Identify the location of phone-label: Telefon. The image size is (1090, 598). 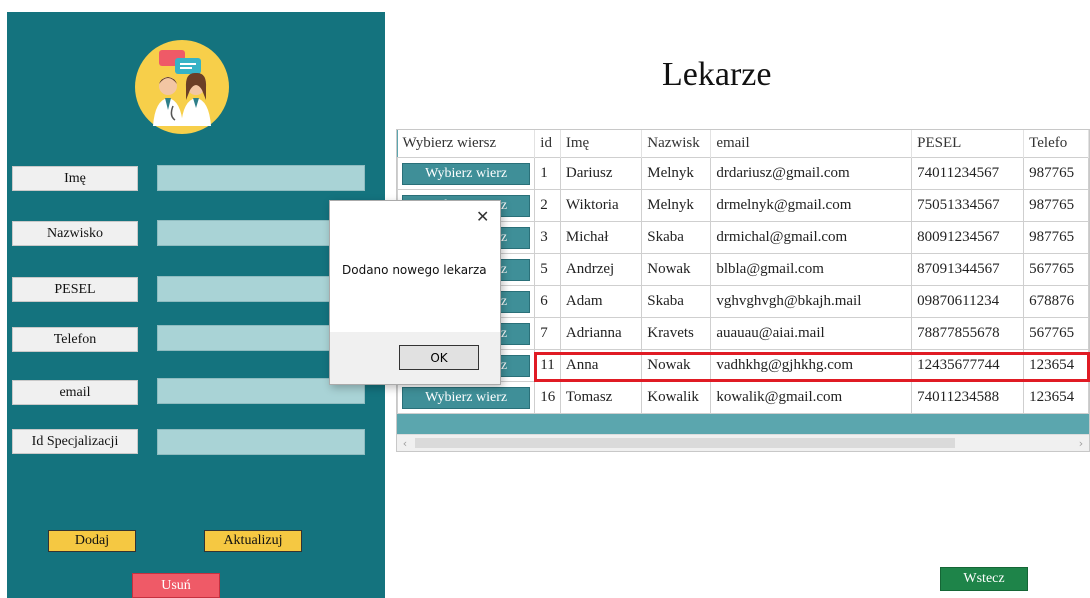
(75, 339).